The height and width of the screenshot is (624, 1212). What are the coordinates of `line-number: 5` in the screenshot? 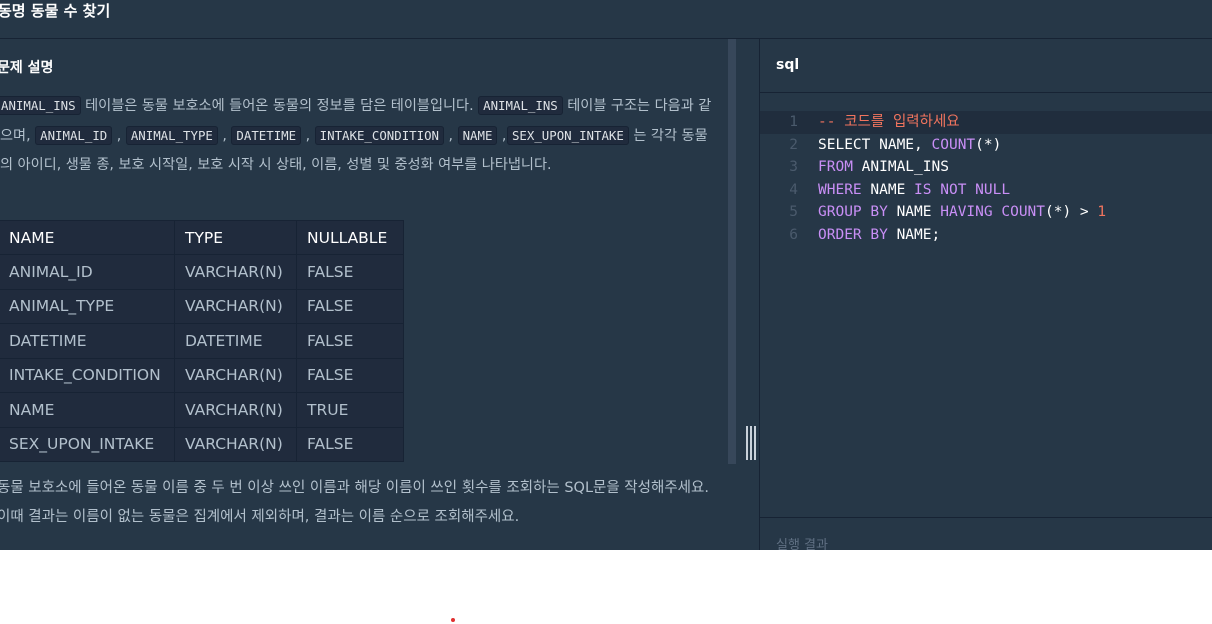 It's located at (793, 212).